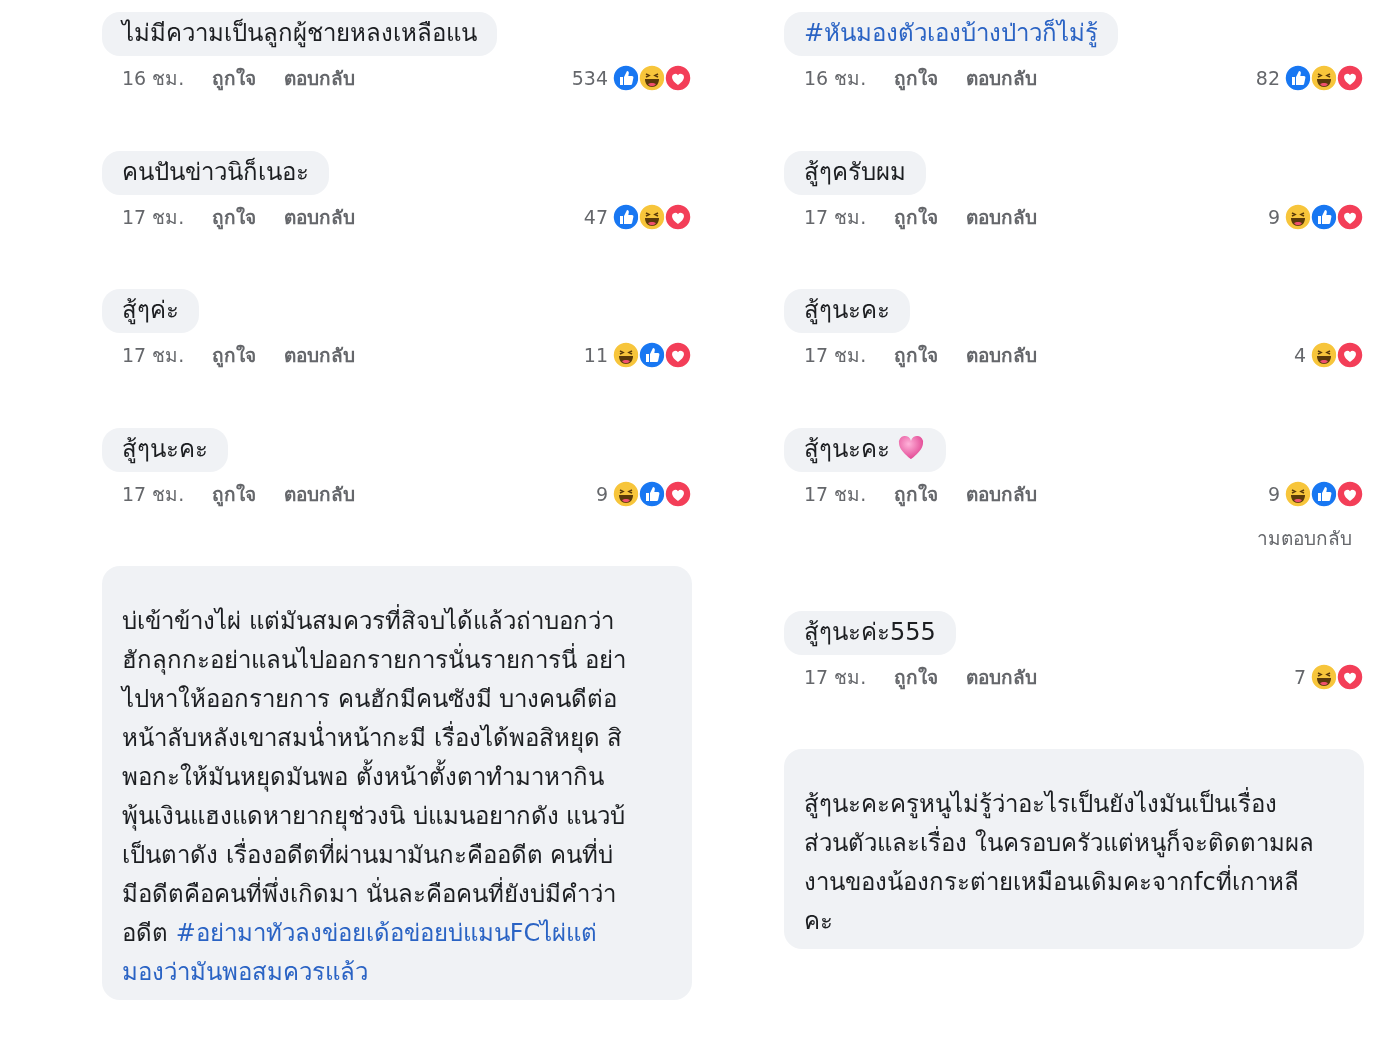  I want to click on reaction-count: 11, so click(595, 355).